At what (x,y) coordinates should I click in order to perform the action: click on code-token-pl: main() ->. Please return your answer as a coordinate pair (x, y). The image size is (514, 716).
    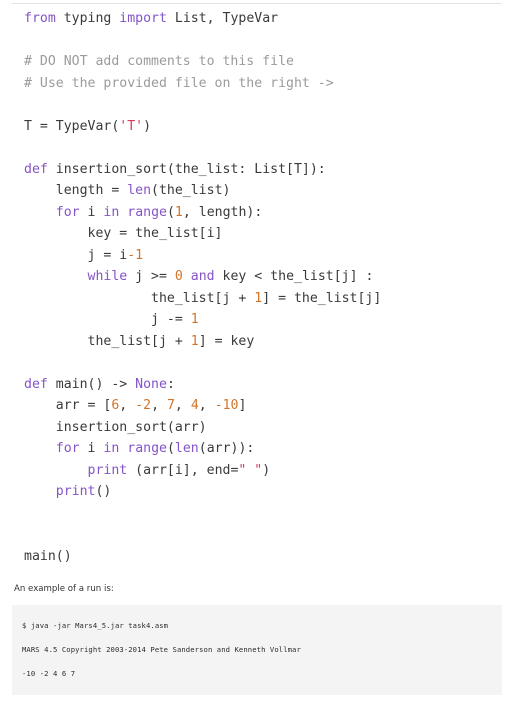
    Looking at the image, I should click on (91, 384).